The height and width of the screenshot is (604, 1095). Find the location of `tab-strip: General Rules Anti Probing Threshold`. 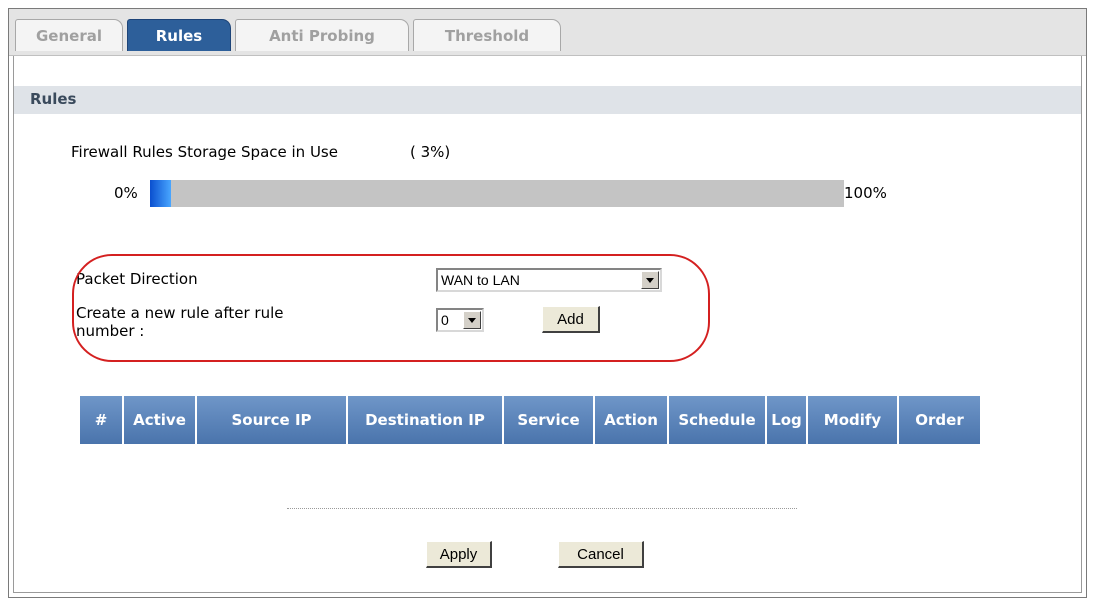

tab-strip: General Rules Anti Probing Threshold is located at coordinates (547, 32).